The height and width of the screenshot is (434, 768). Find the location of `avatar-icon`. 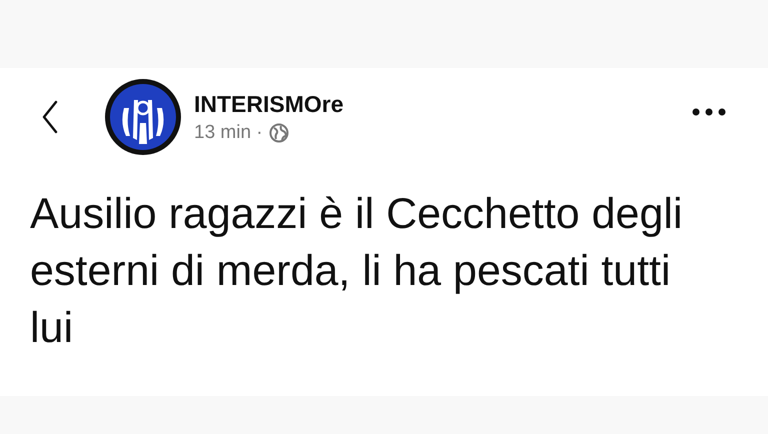

avatar-icon is located at coordinates (143, 117).